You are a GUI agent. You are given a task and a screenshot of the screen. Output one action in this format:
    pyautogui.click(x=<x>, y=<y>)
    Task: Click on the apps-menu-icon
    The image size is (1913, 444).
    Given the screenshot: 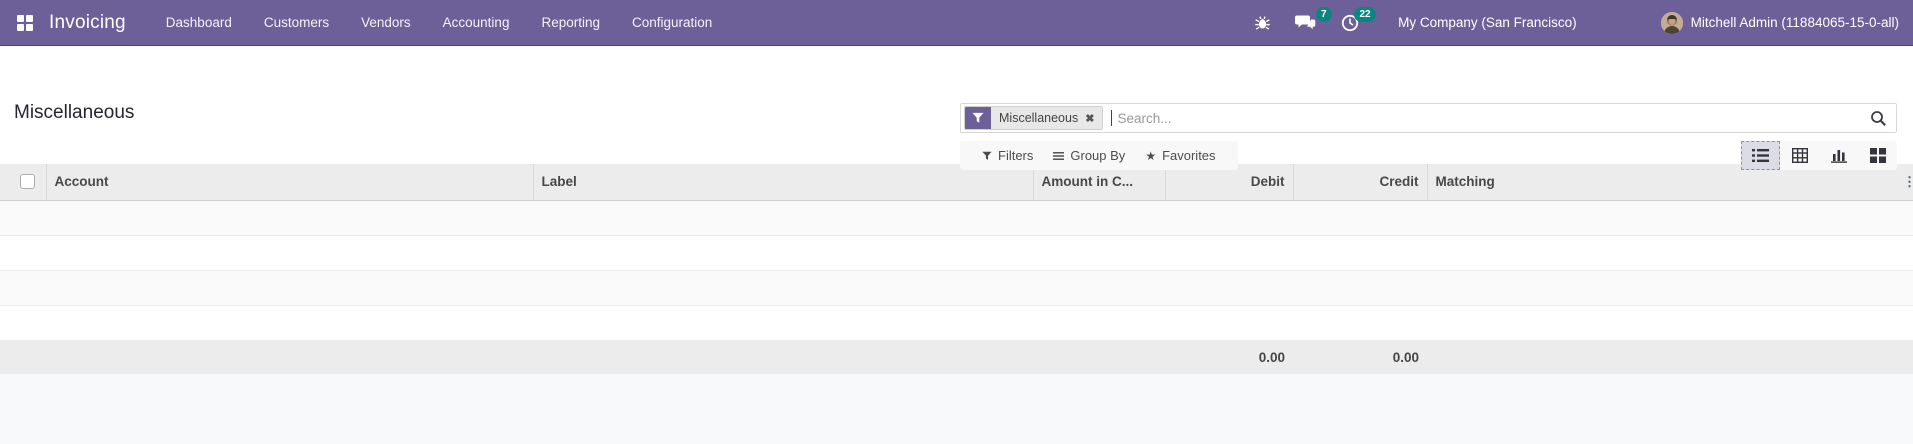 What is the action you would take?
    pyautogui.click(x=25, y=23)
    